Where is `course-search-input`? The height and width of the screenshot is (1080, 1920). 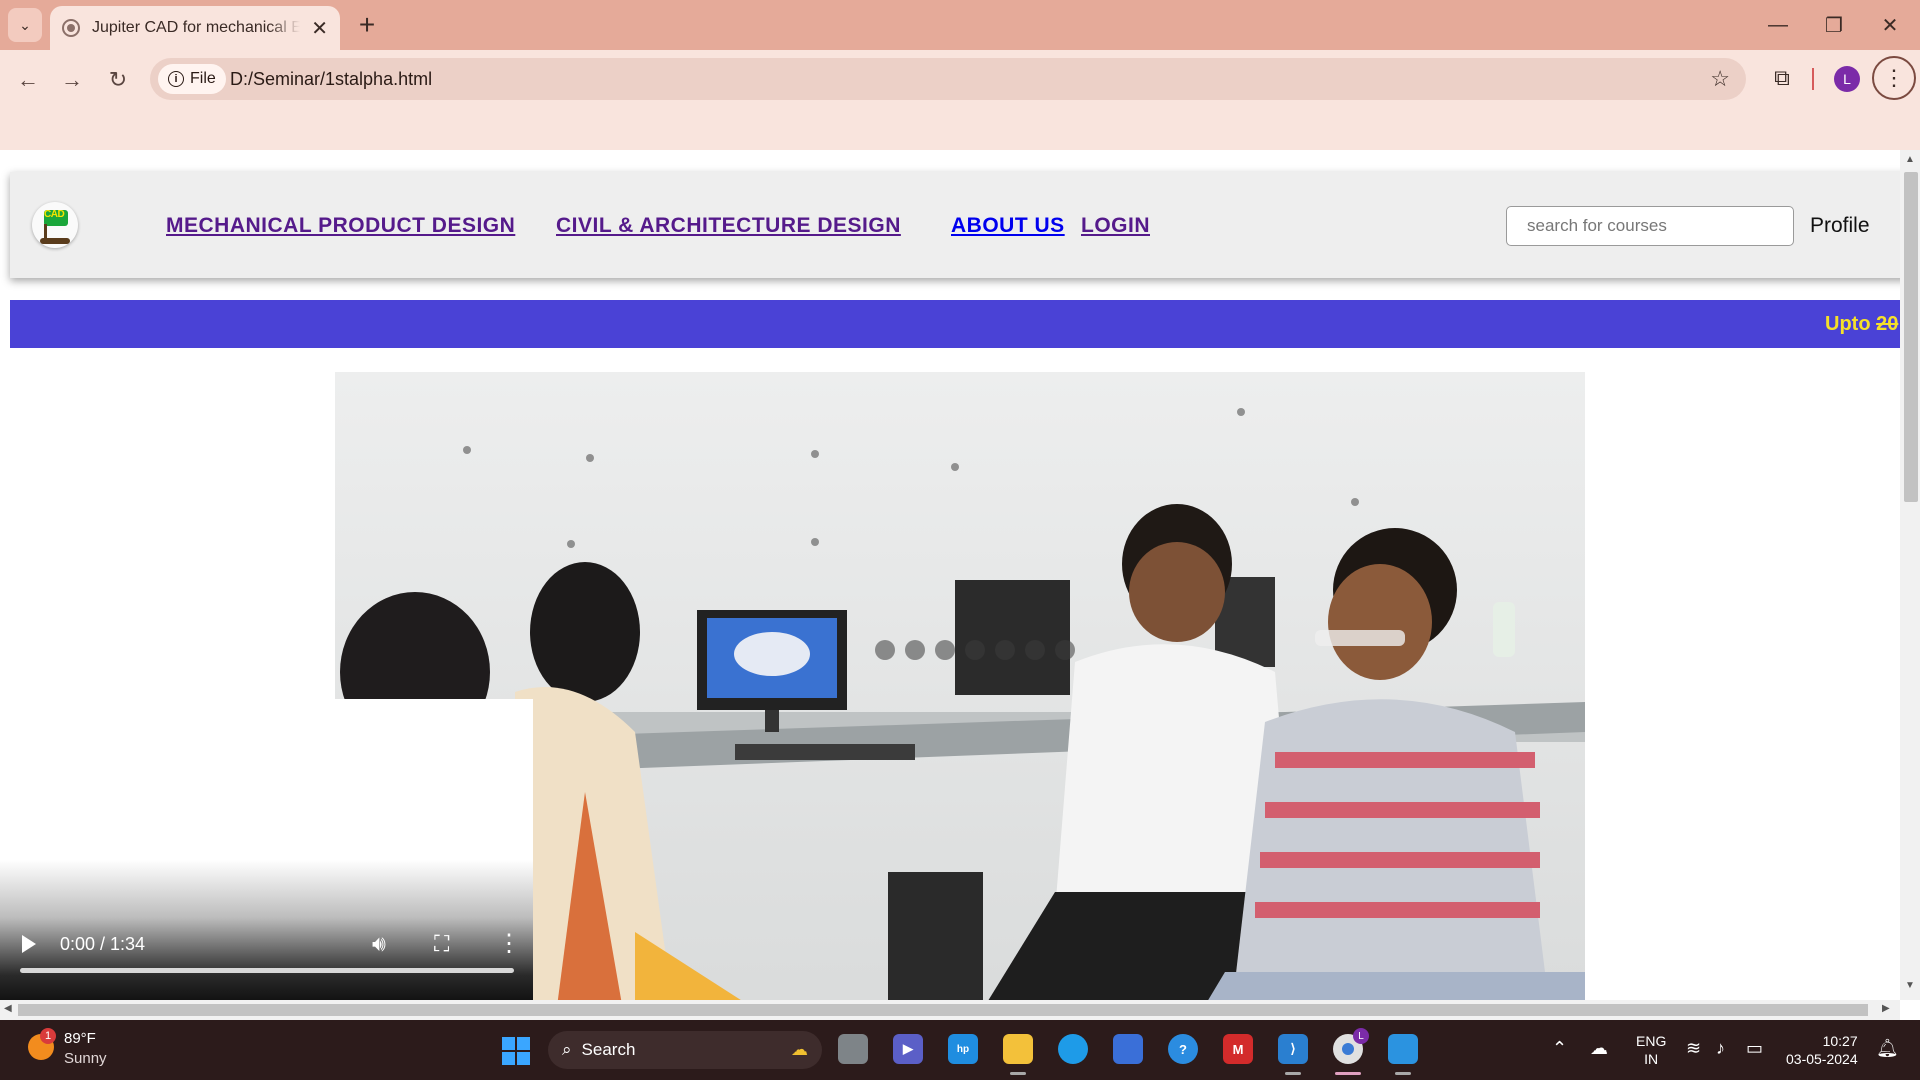 course-search-input is located at coordinates (1650, 226).